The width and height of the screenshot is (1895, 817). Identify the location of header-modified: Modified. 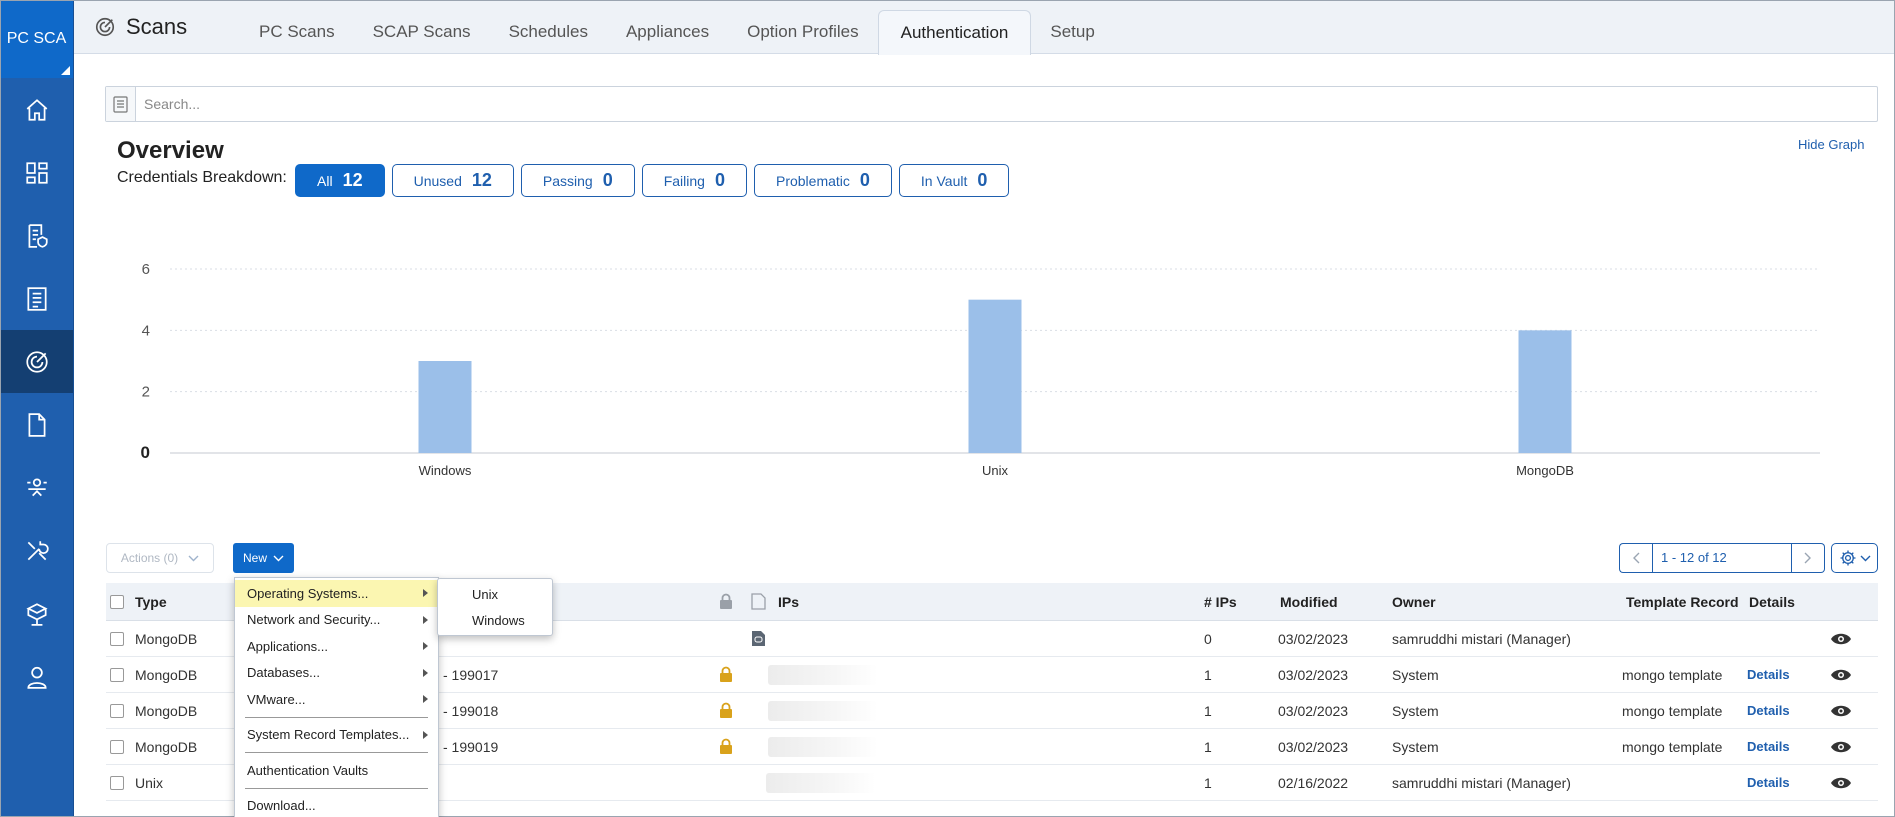
(1309, 601).